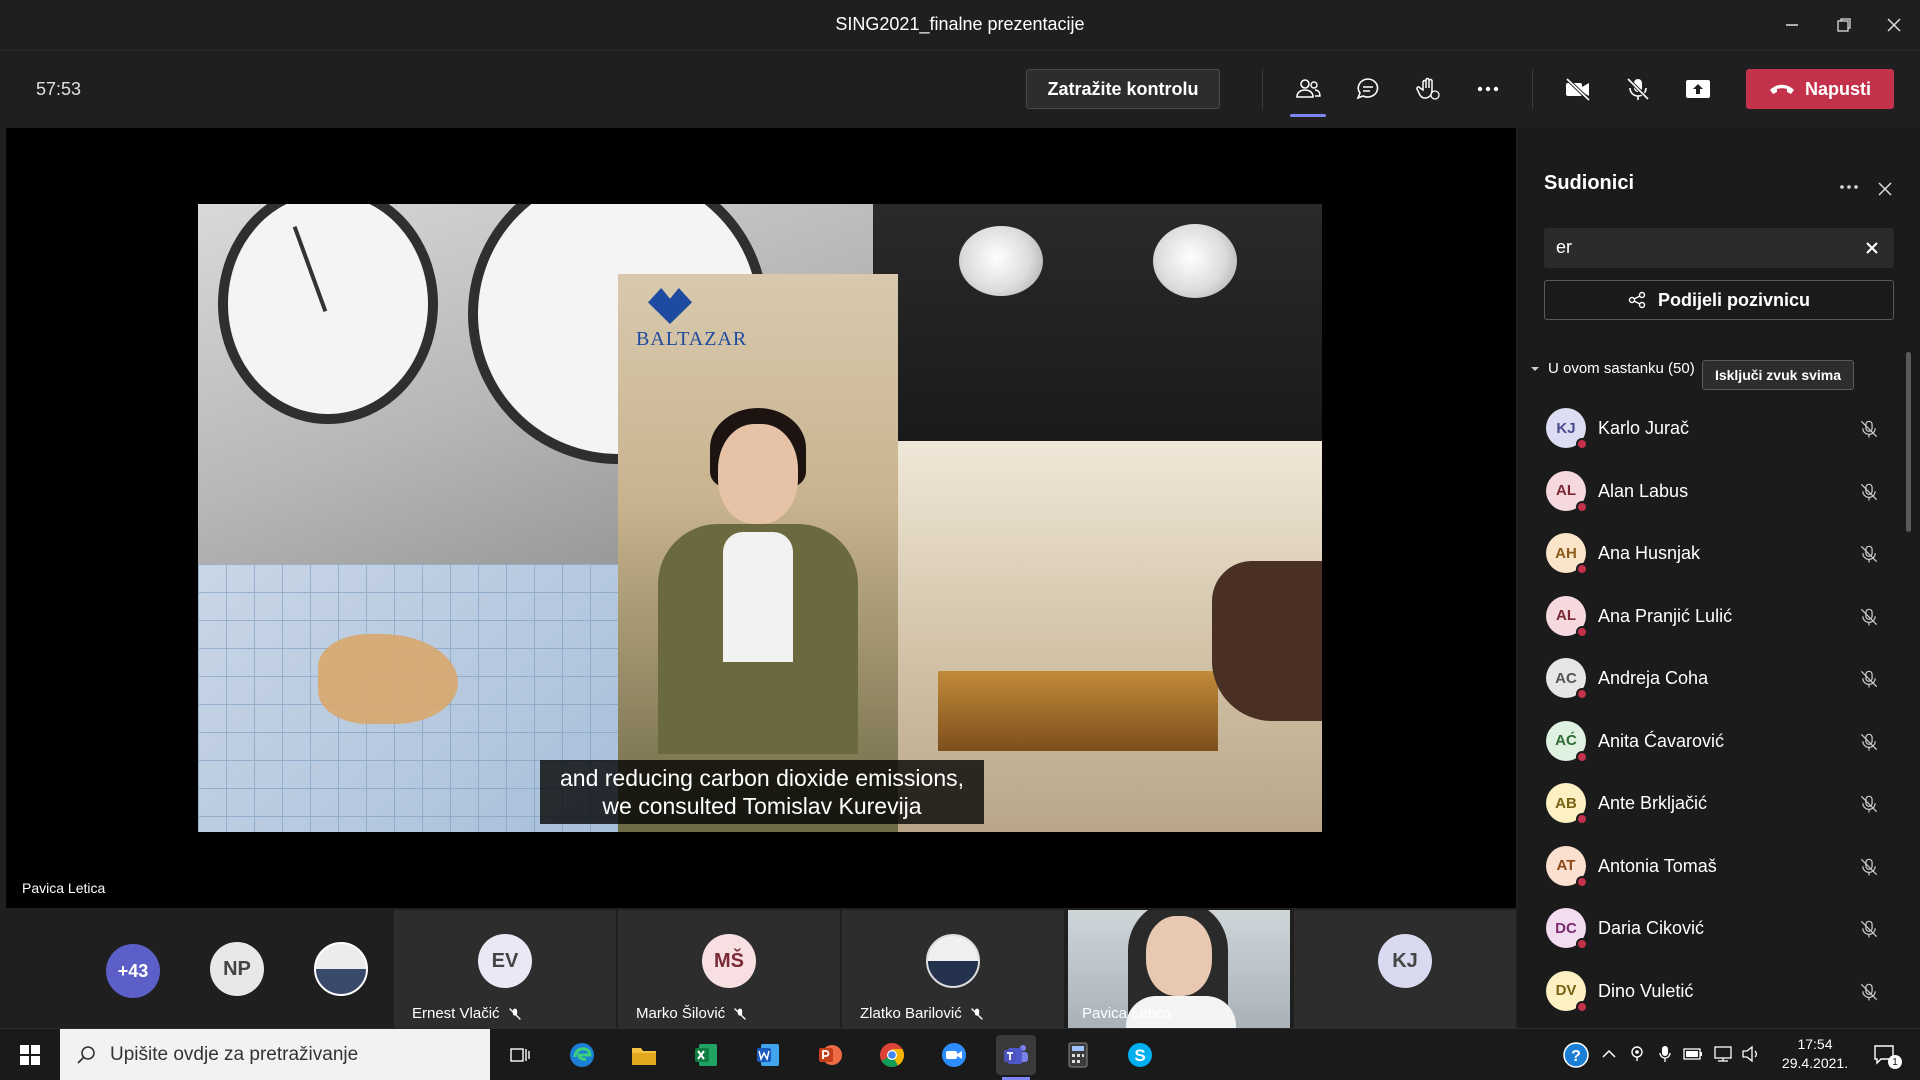  I want to click on tile-name: Pavica Letica, so click(1126, 1013).